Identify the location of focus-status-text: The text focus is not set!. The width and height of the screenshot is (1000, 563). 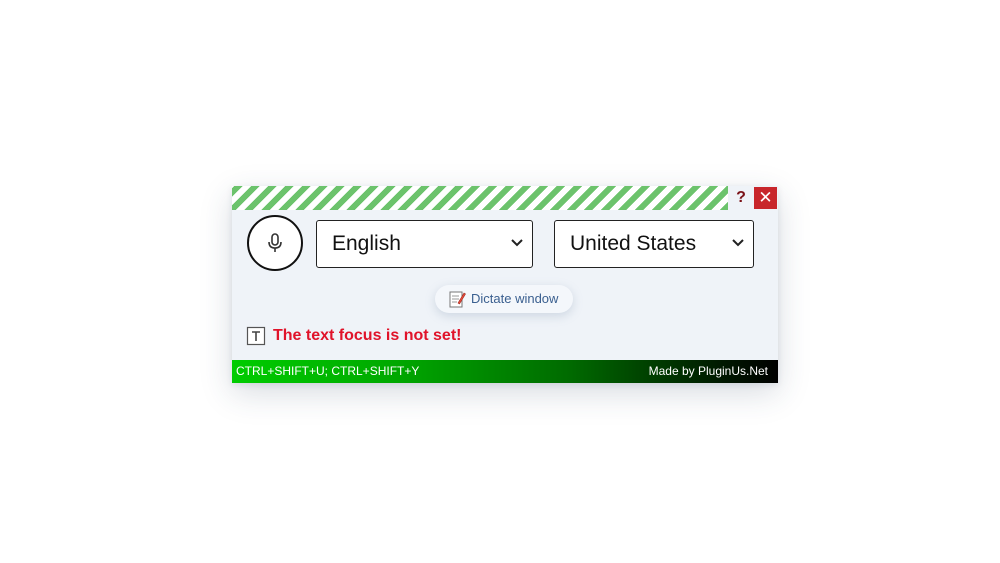
(367, 335).